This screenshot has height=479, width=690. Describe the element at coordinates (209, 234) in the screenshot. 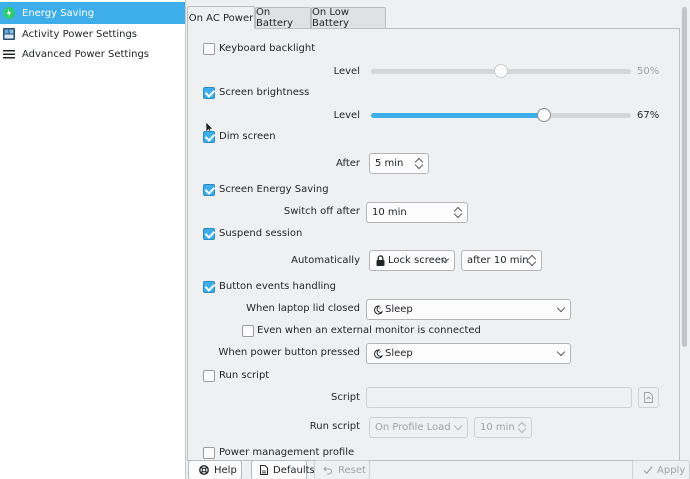

I see `suspend-session-checkbox` at that location.